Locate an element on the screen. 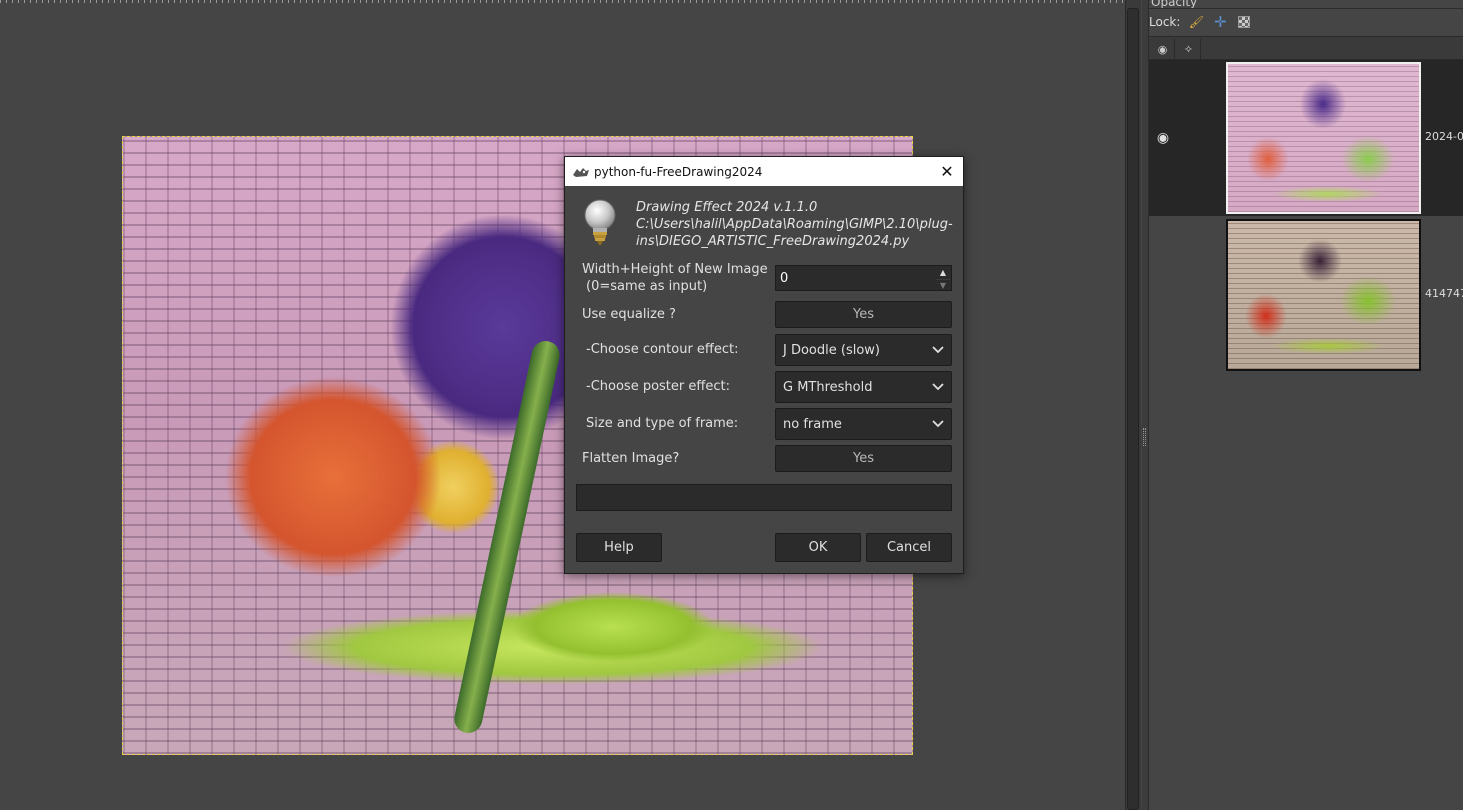 This screenshot has height=810, width=1463. opacity-divider is located at coordinates (1305, 8).